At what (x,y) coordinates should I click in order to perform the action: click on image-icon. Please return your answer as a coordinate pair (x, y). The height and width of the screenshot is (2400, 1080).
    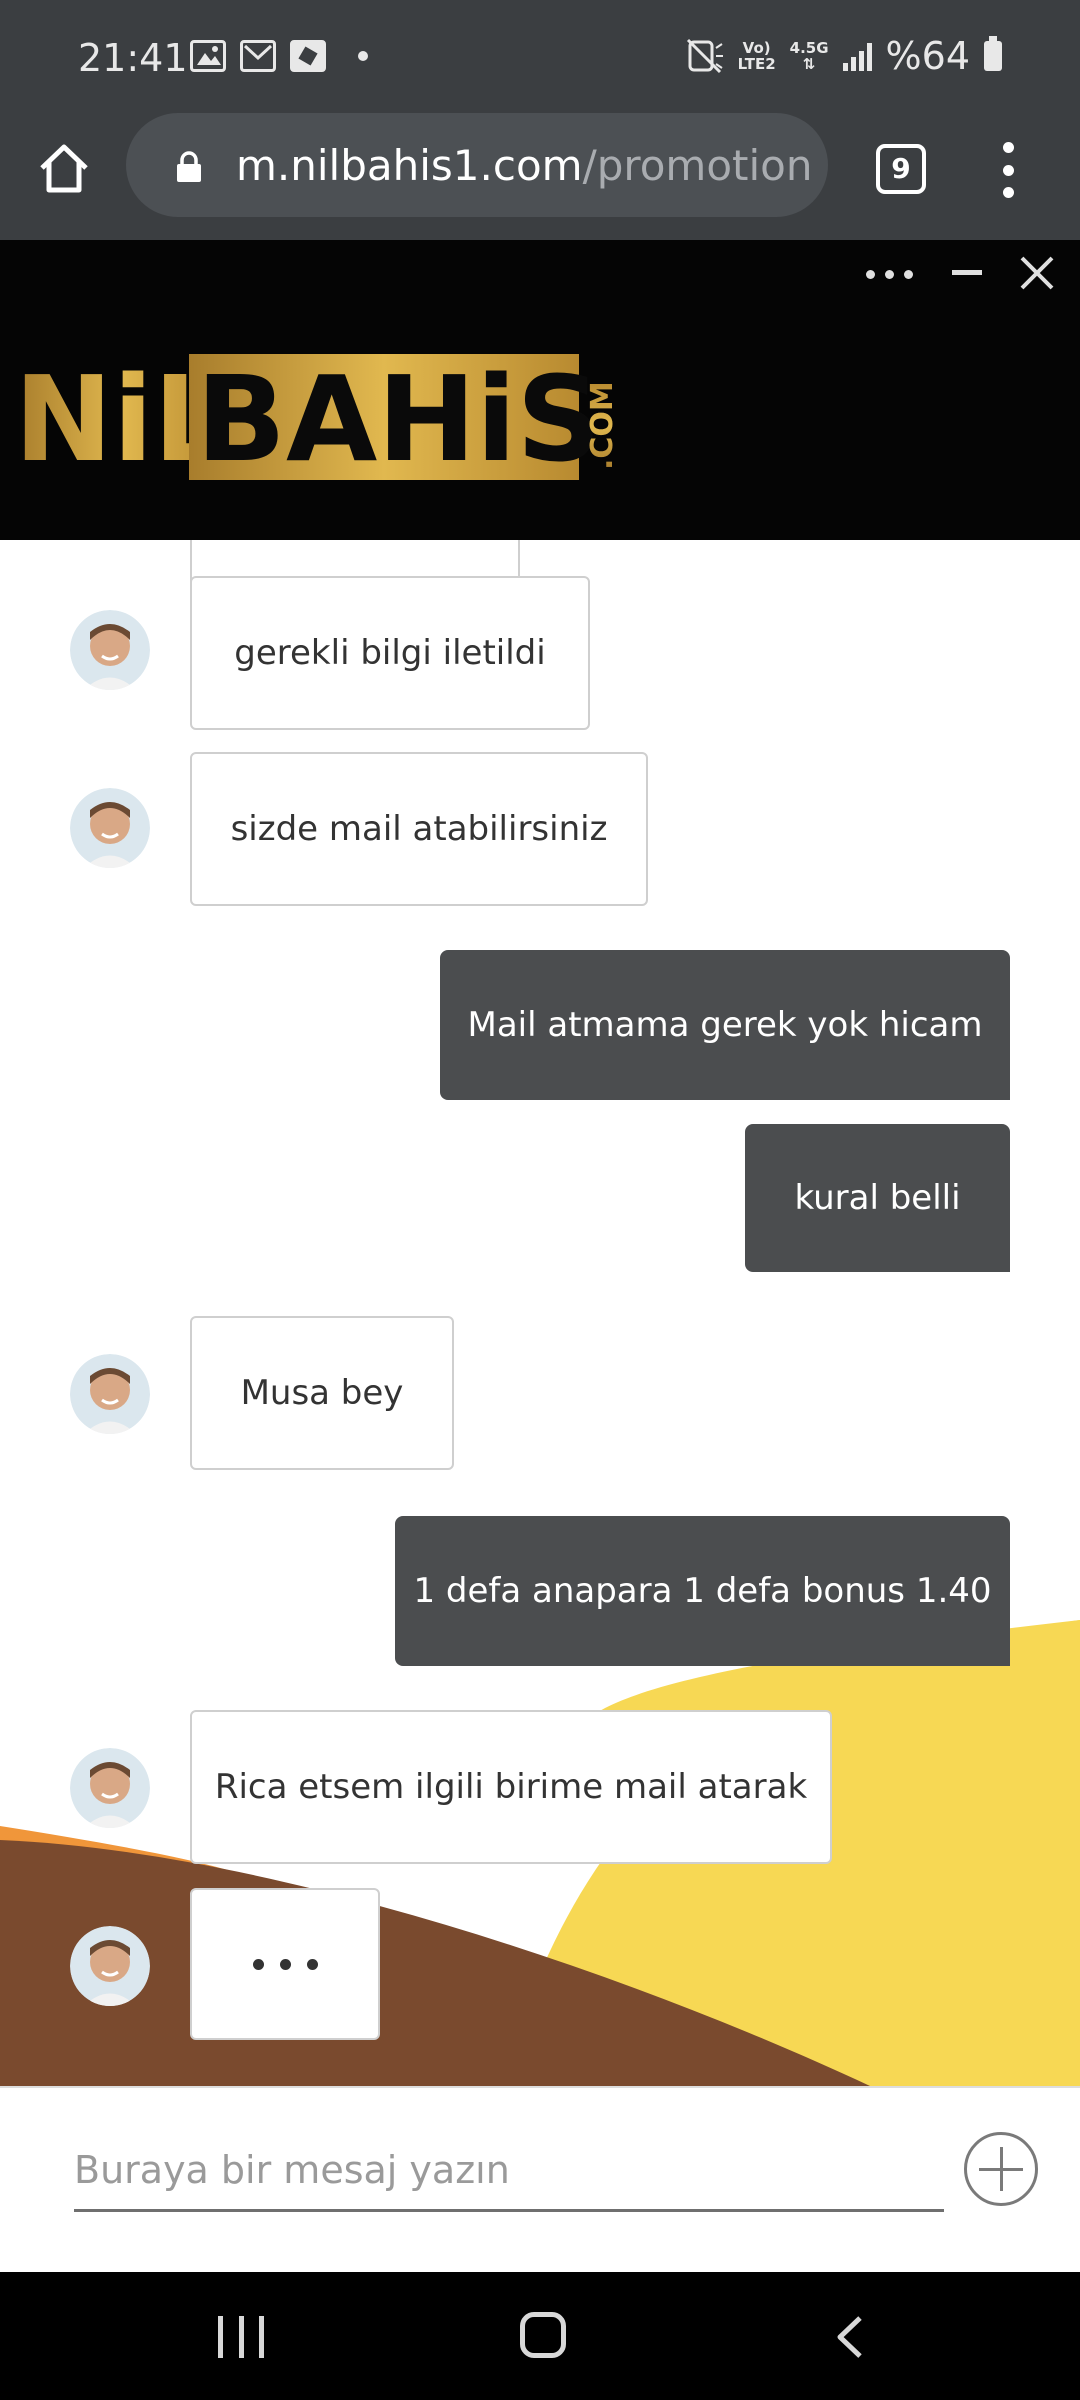
    Looking at the image, I should click on (208, 56).